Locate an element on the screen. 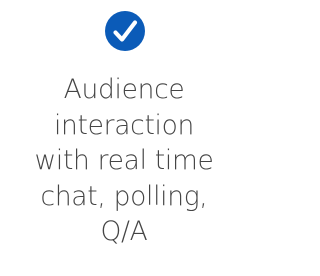 This screenshot has height=276, width=320. feature-text-line: Audience is located at coordinates (124, 89).